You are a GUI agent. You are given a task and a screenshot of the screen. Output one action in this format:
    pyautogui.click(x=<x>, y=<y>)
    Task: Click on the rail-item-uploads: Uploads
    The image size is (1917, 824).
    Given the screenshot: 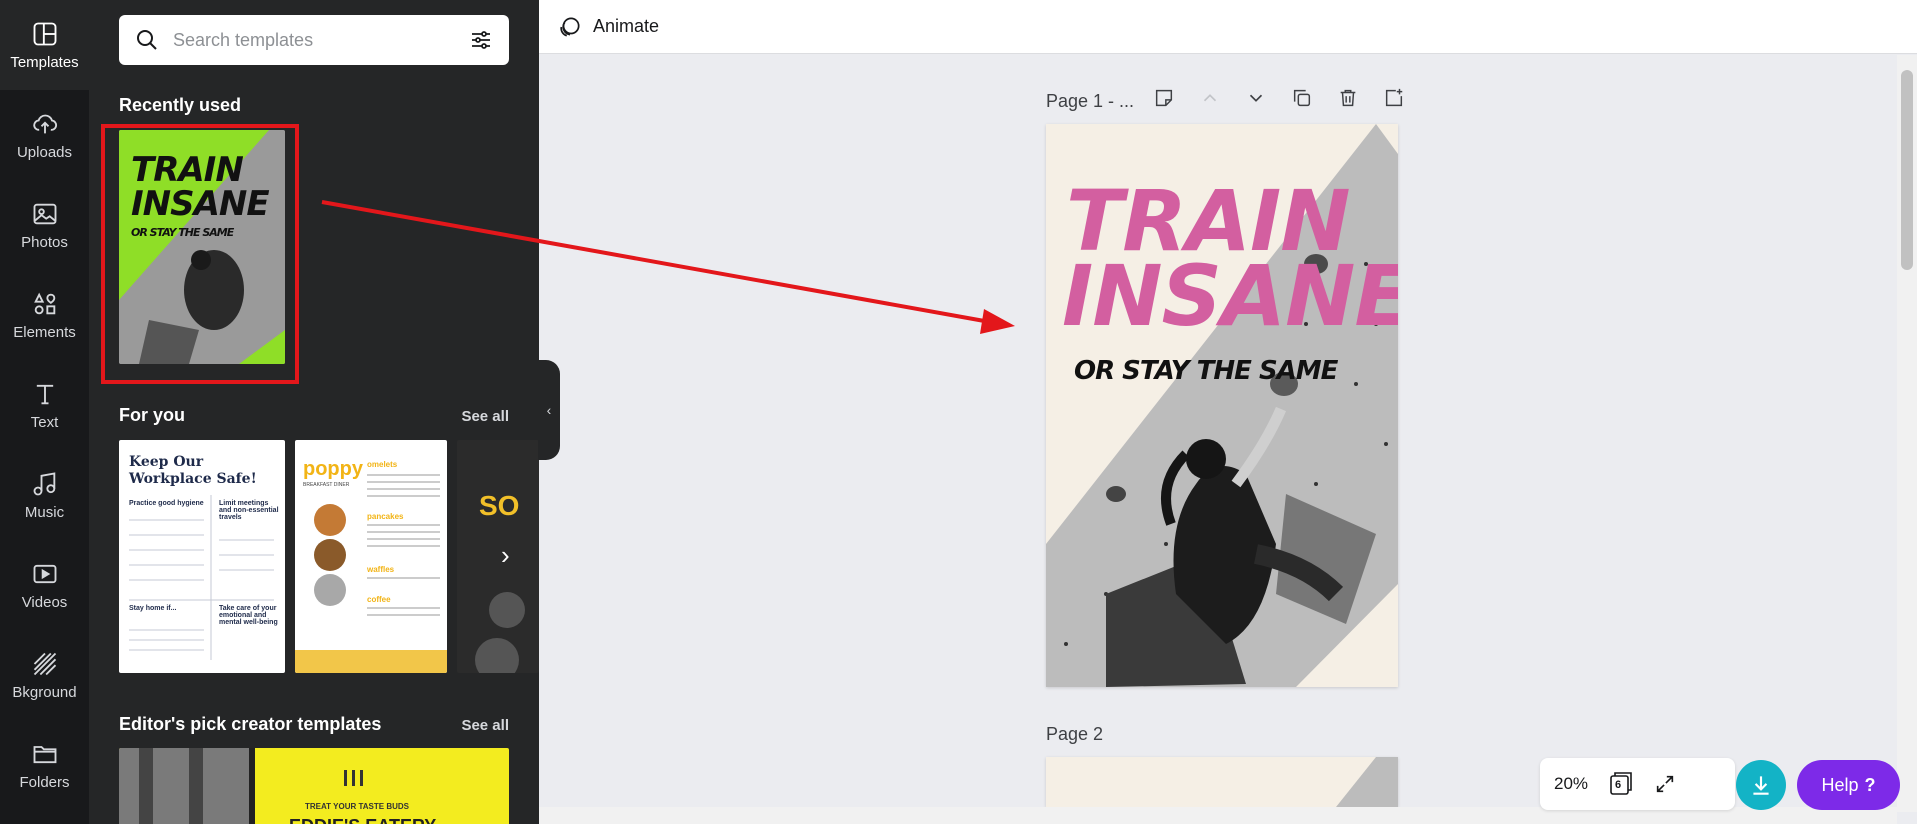 What is the action you would take?
    pyautogui.click(x=44, y=135)
    